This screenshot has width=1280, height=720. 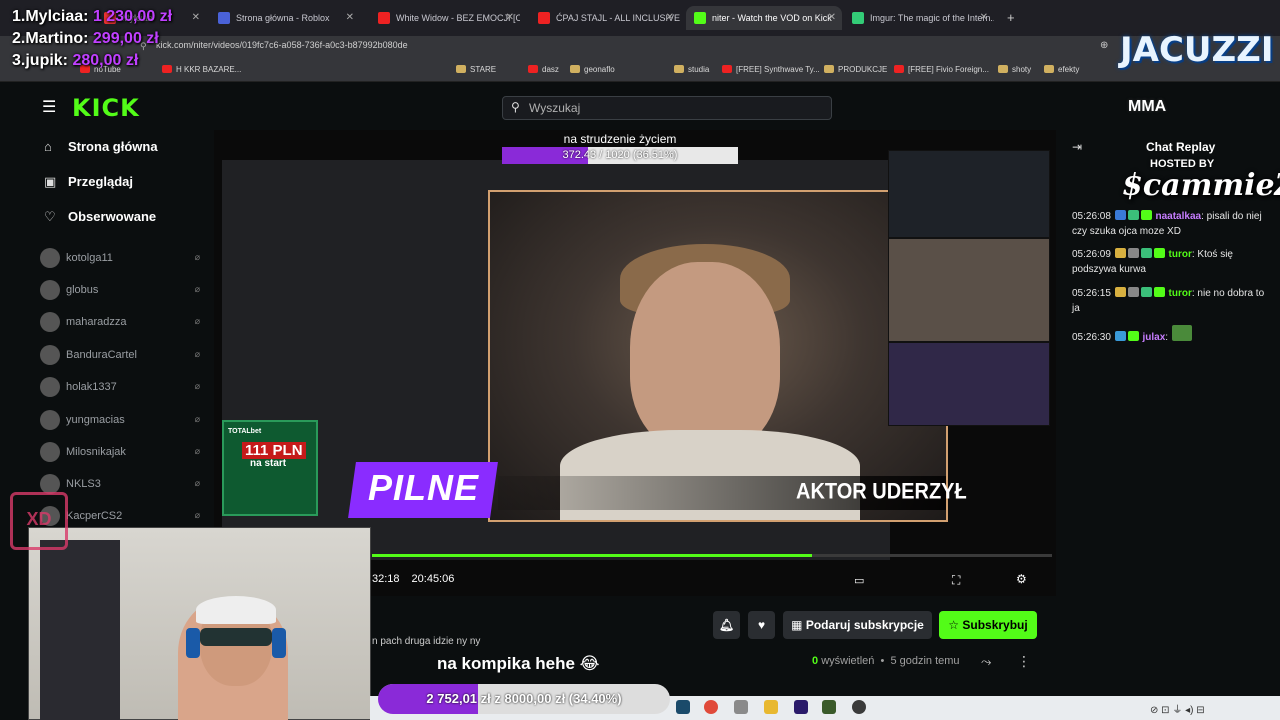 I want to click on theater-mode-icon: ▭, so click(x=859, y=580).